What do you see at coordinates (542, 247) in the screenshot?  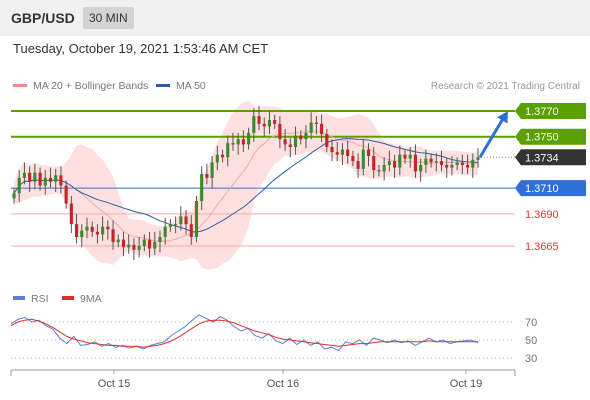 I see `level-label-1.3665: 1.3665` at bounding box center [542, 247].